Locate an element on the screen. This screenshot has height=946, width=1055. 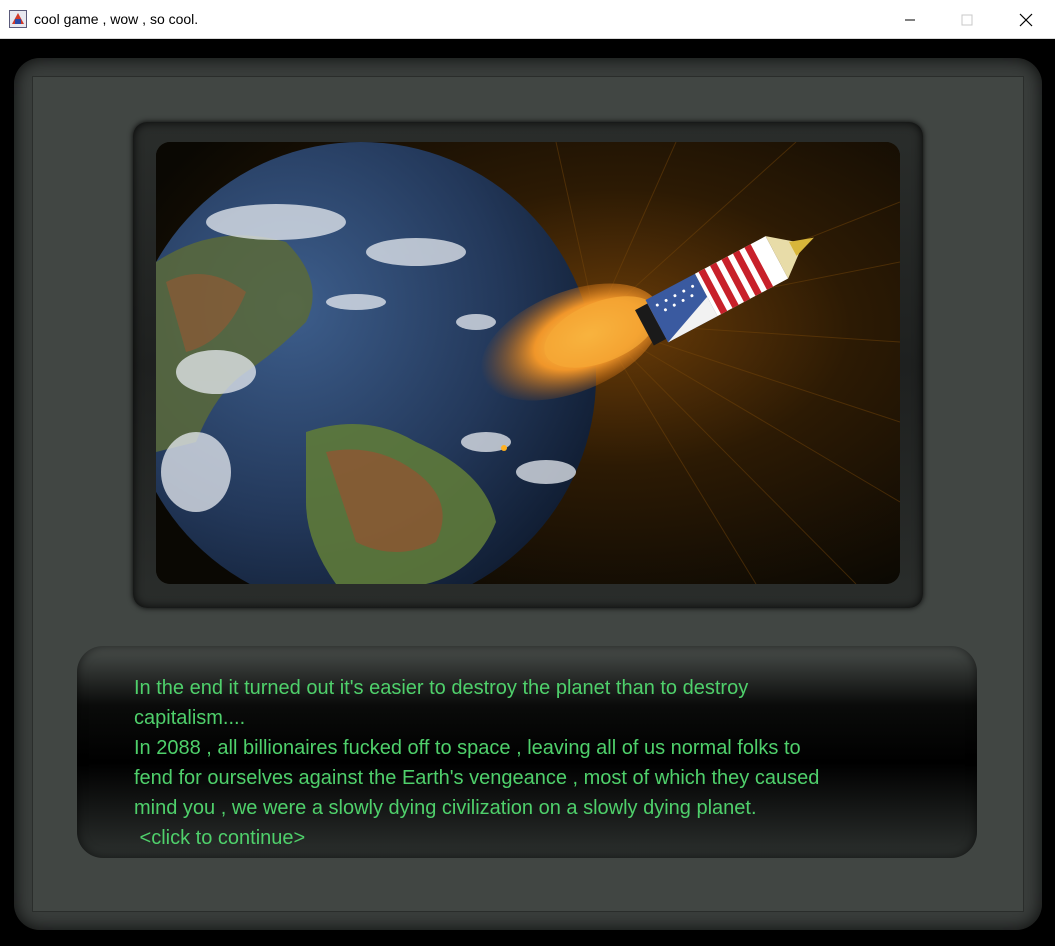
minimize-icon is located at coordinates (910, 19).